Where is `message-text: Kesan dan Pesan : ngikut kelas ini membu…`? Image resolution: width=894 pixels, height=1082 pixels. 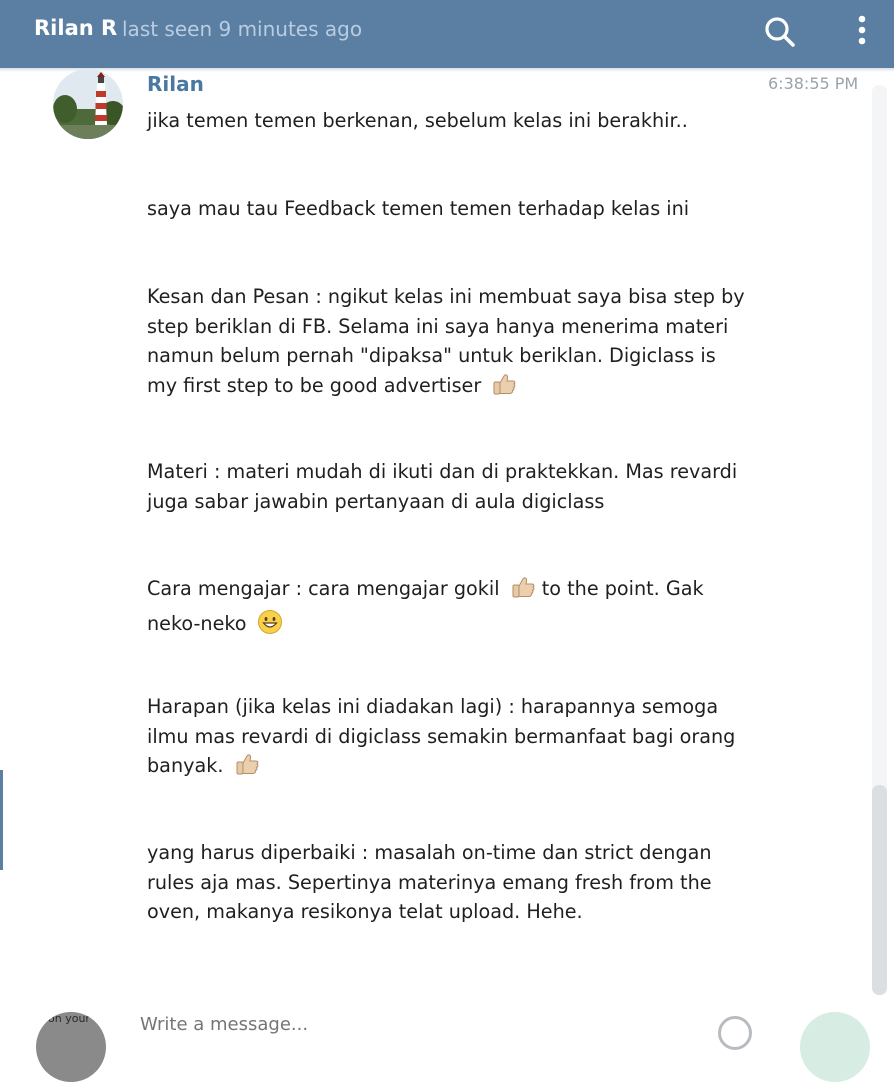 message-text: Kesan dan Pesan : ngikut kelas ini membu… is located at coordinates (446, 341).